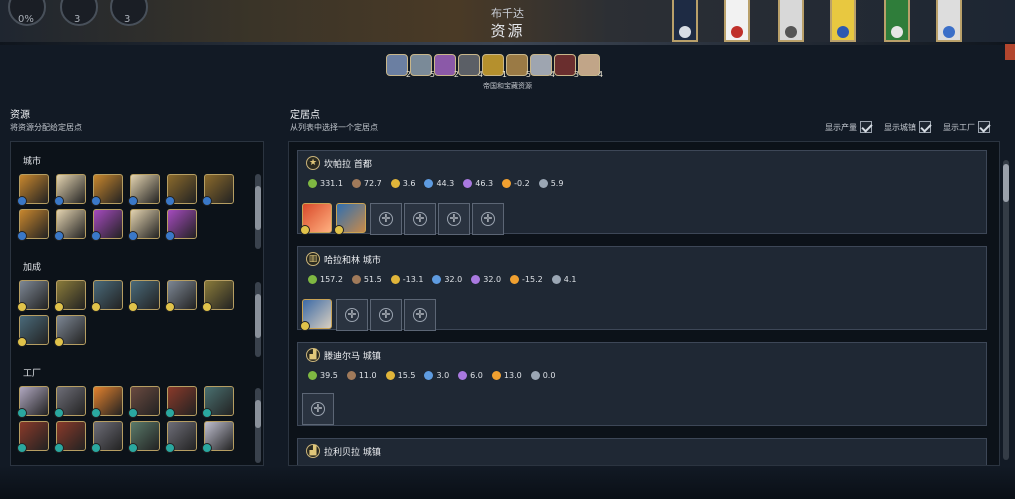 This screenshot has height=499, width=1015. Describe the element at coordinates (258, 414) in the screenshot. I see `factory-scroll-thumb` at that location.